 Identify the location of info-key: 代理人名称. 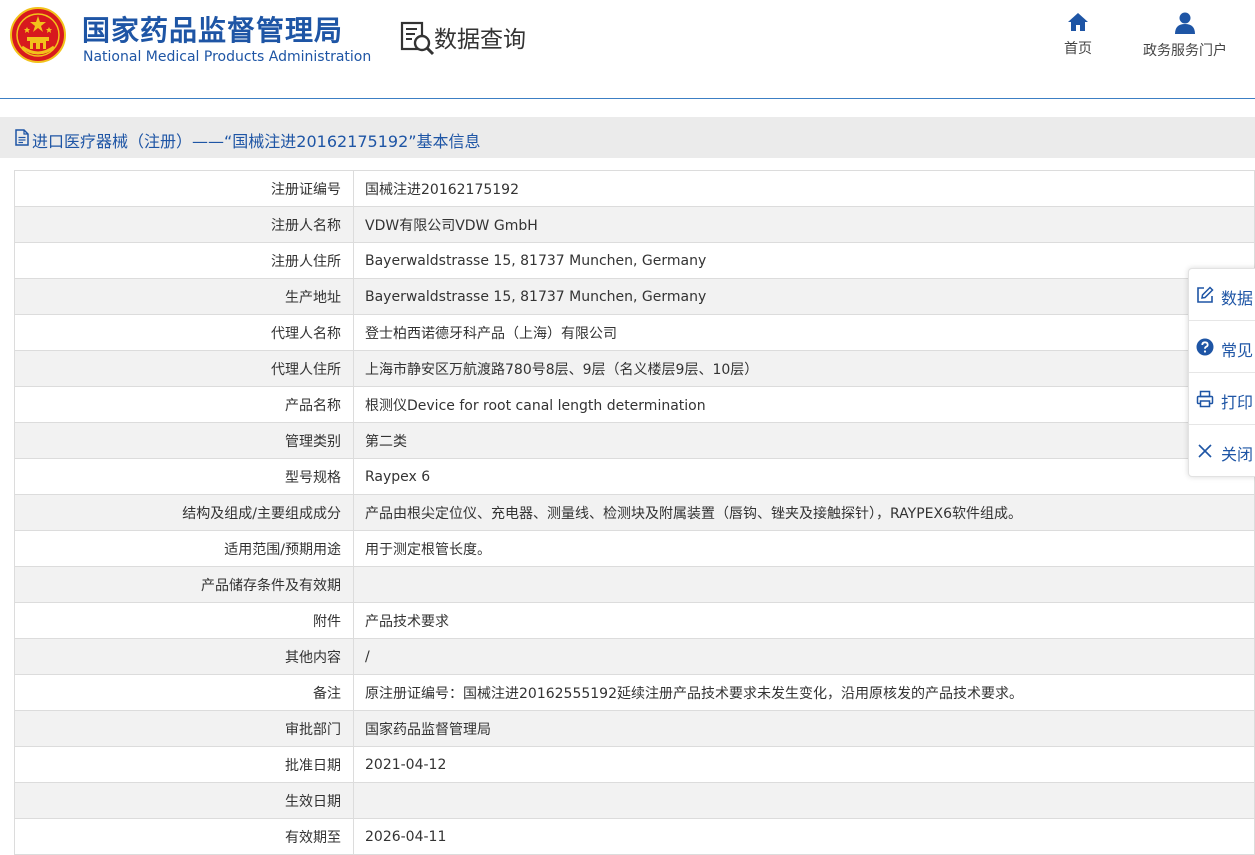
(184, 332).